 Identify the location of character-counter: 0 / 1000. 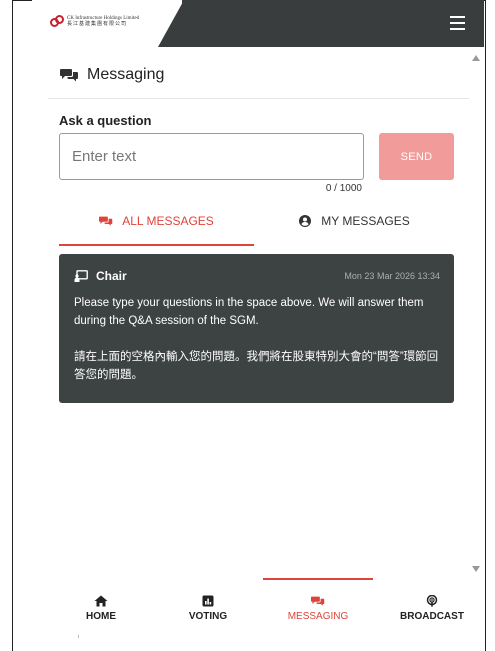
(343, 188).